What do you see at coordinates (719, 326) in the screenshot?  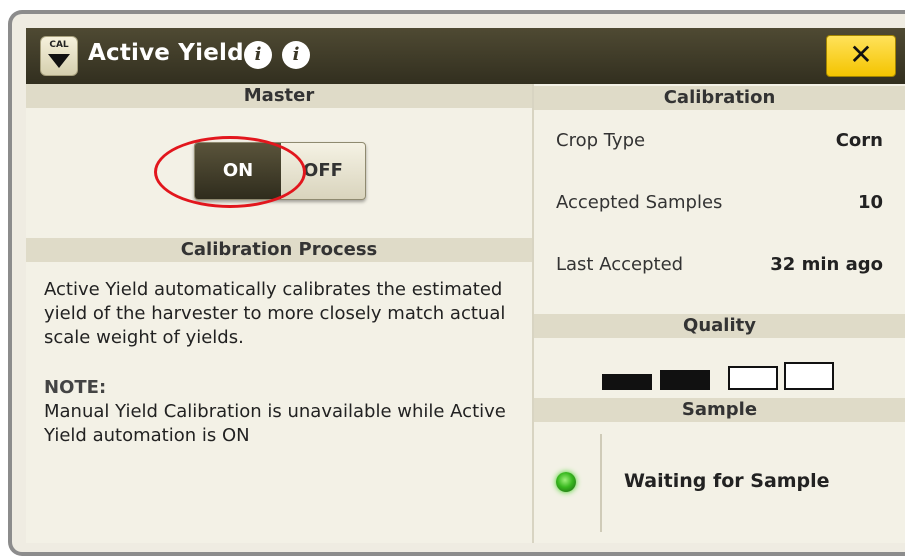 I see `quality-header: Quality` at bounding box center [719, 326].